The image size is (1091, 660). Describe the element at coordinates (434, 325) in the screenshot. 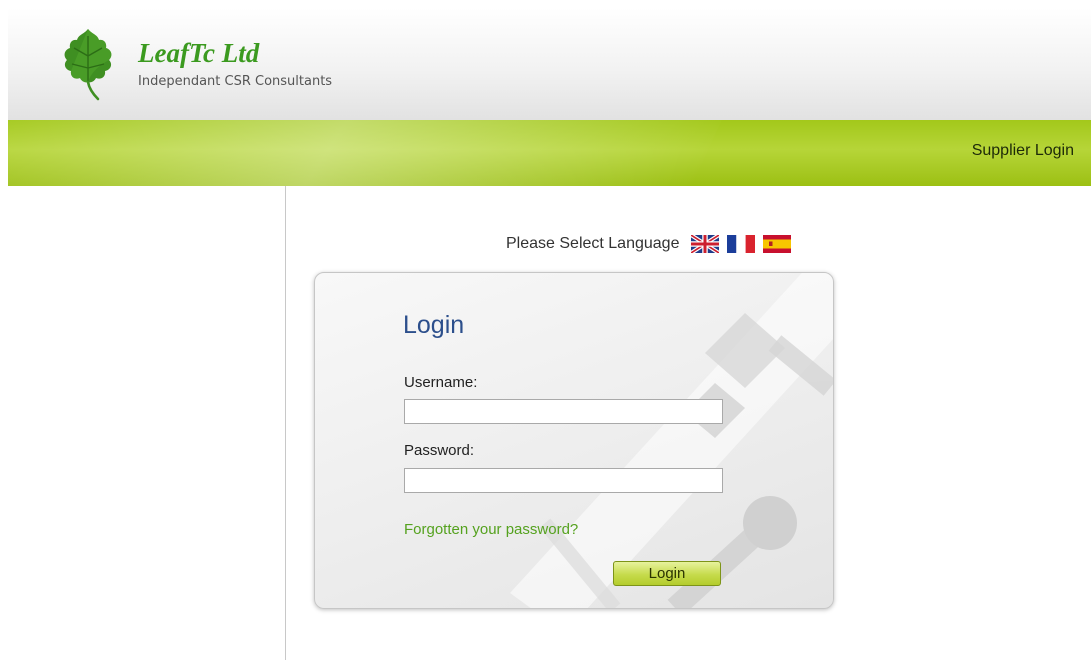

I see `login-title: Login` at that location.